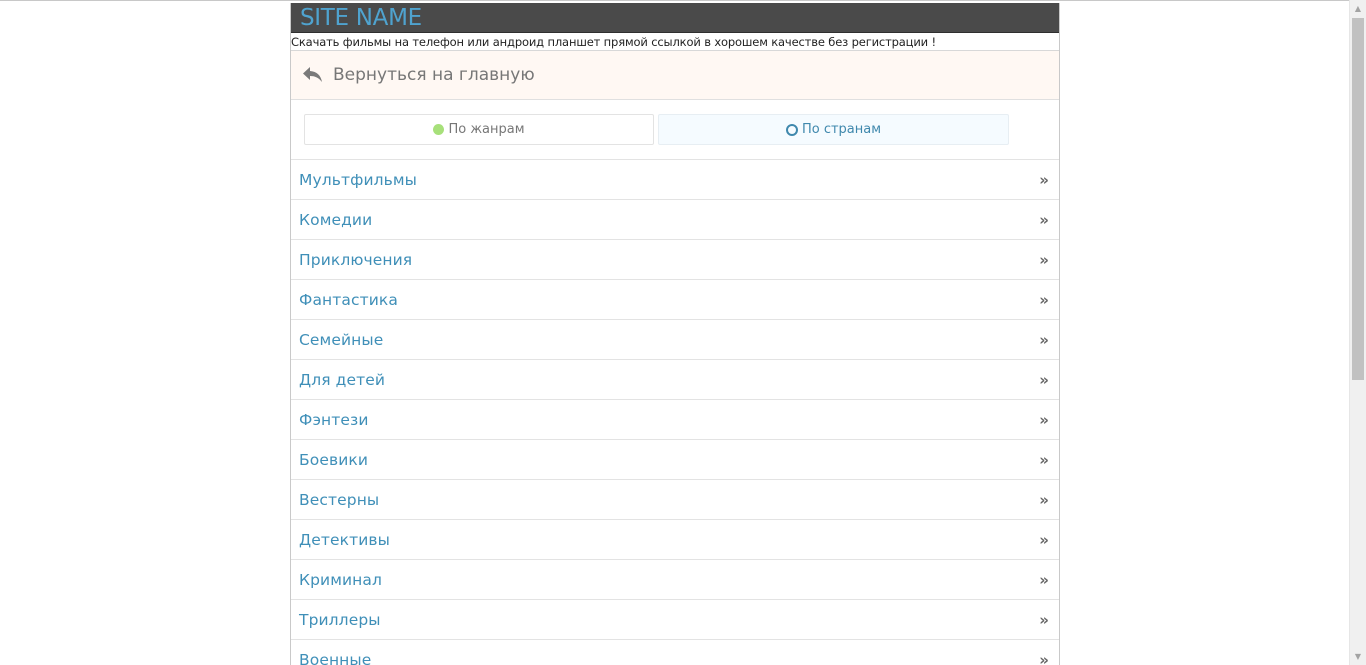  Describe the element at coordinates (333, 459) in the screenshot. I see `category-label: Боевики` at that location.